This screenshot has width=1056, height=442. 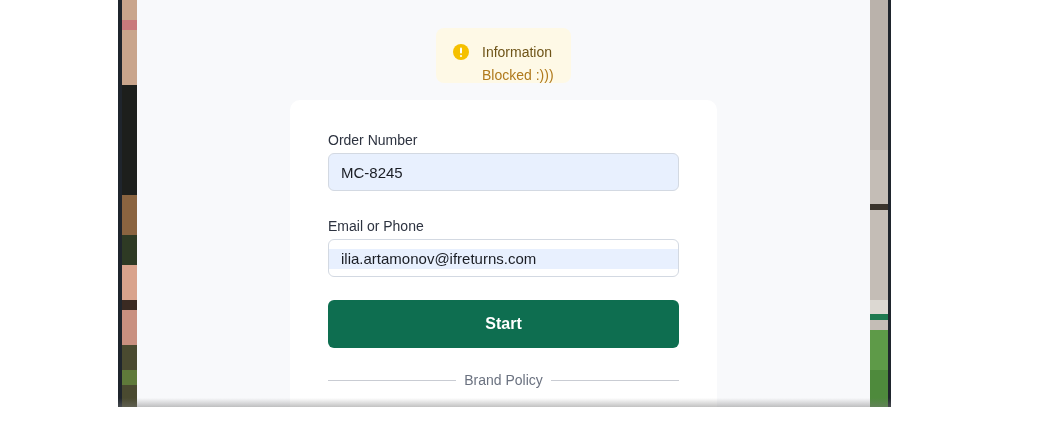 What do you see at coordinates (503, 172) in the screenshot?
I see `input-field: MC-8245` at bounding box center [503, 172].